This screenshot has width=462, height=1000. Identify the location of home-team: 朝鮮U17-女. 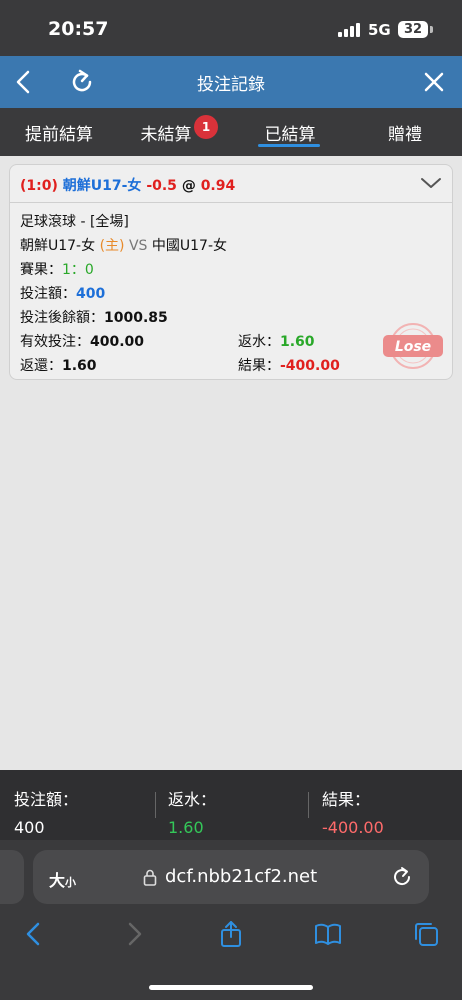
(58, 246).